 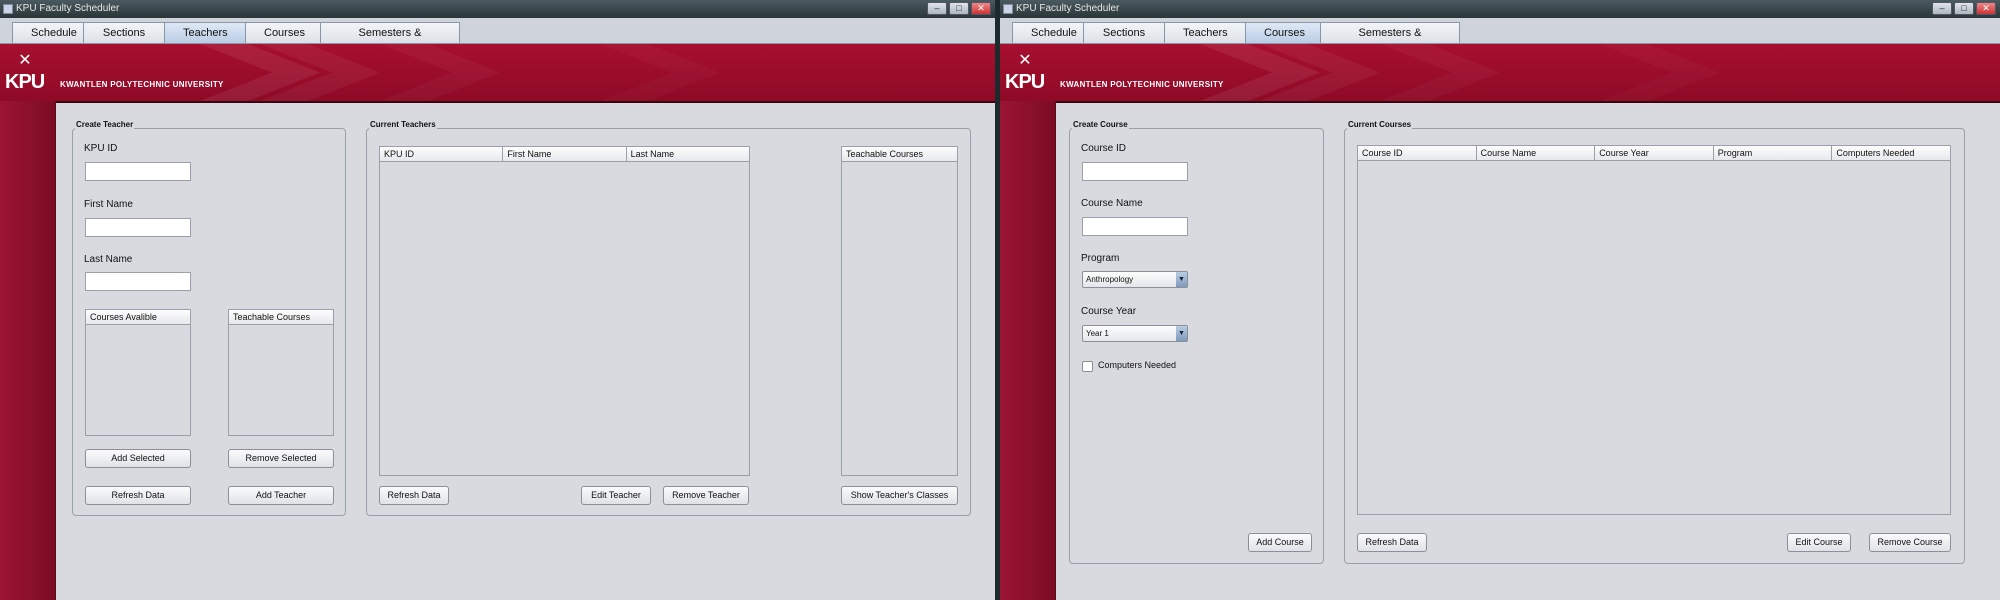 I want to click on add-selected-button: Add Selected, so click(x=138, y=458).